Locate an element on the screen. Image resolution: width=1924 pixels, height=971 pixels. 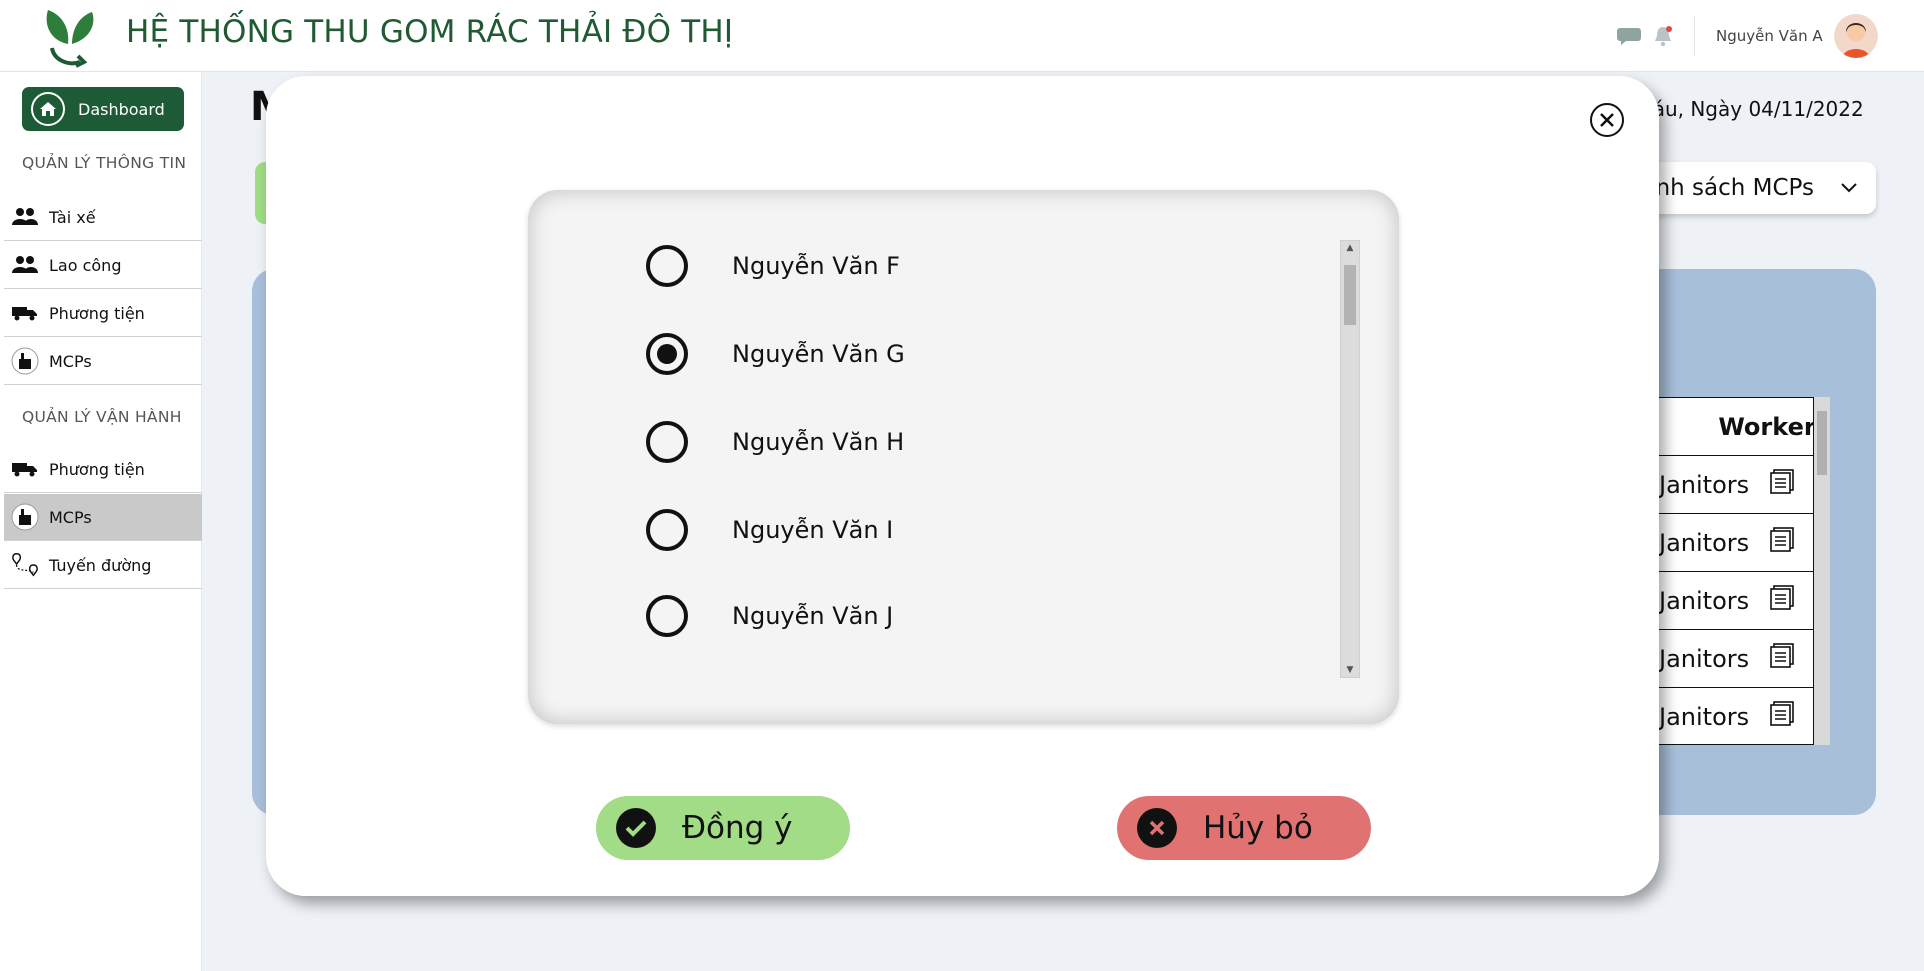
dashboard-button: Dashboard is located at coordinates (103, 109).